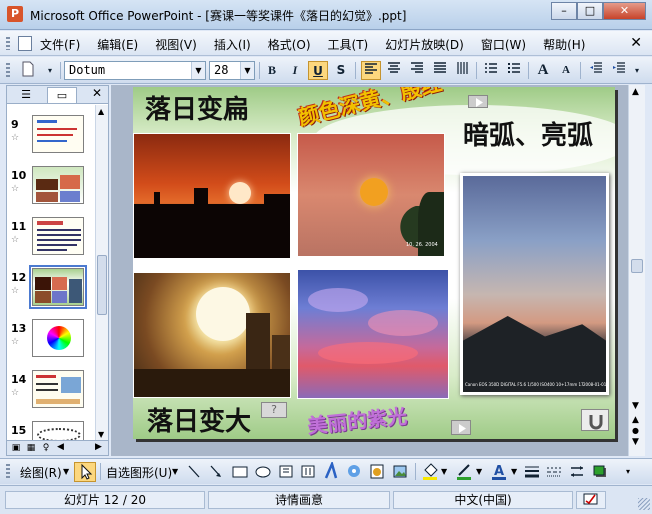 Image resolution: width=652 pixels, height=514 pixels. Describe the element at coordinates (176, 44) in the screenshot. I see `menu-view: 视图(V)` at that location.